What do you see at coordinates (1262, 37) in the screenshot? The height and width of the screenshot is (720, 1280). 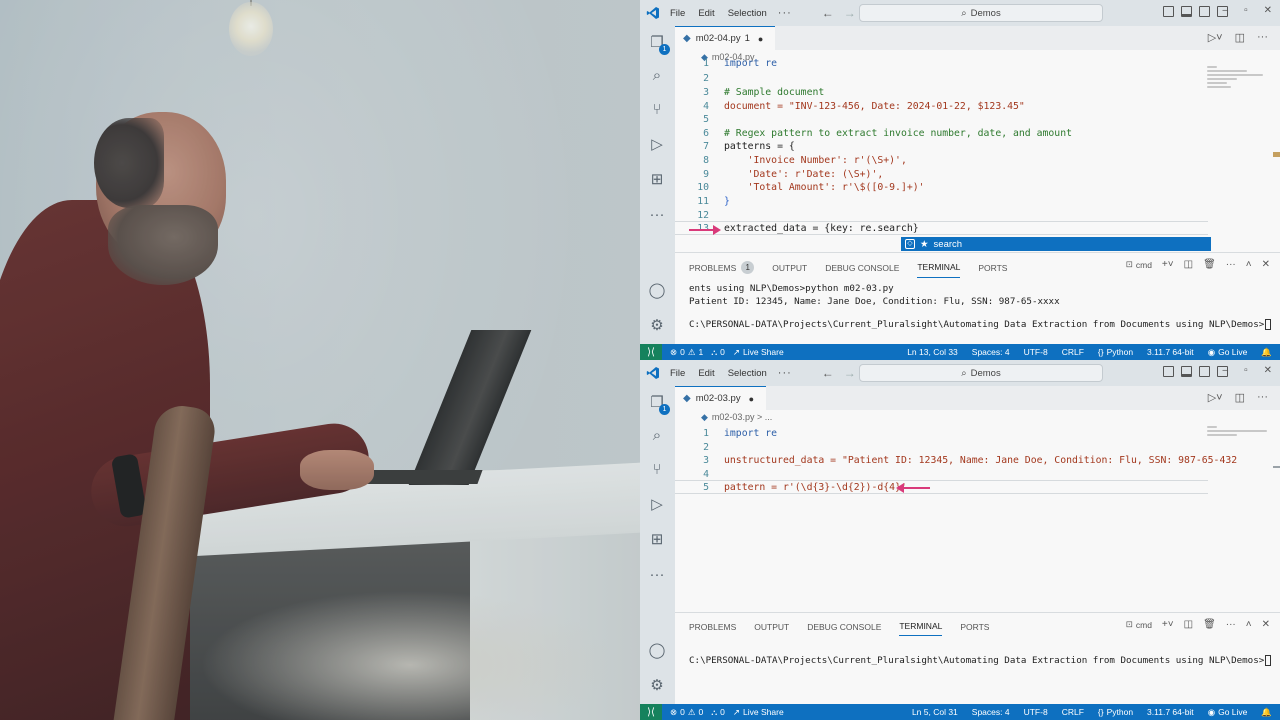 I see `more-actions-icon: ···` at bounding box center [1262, 37].